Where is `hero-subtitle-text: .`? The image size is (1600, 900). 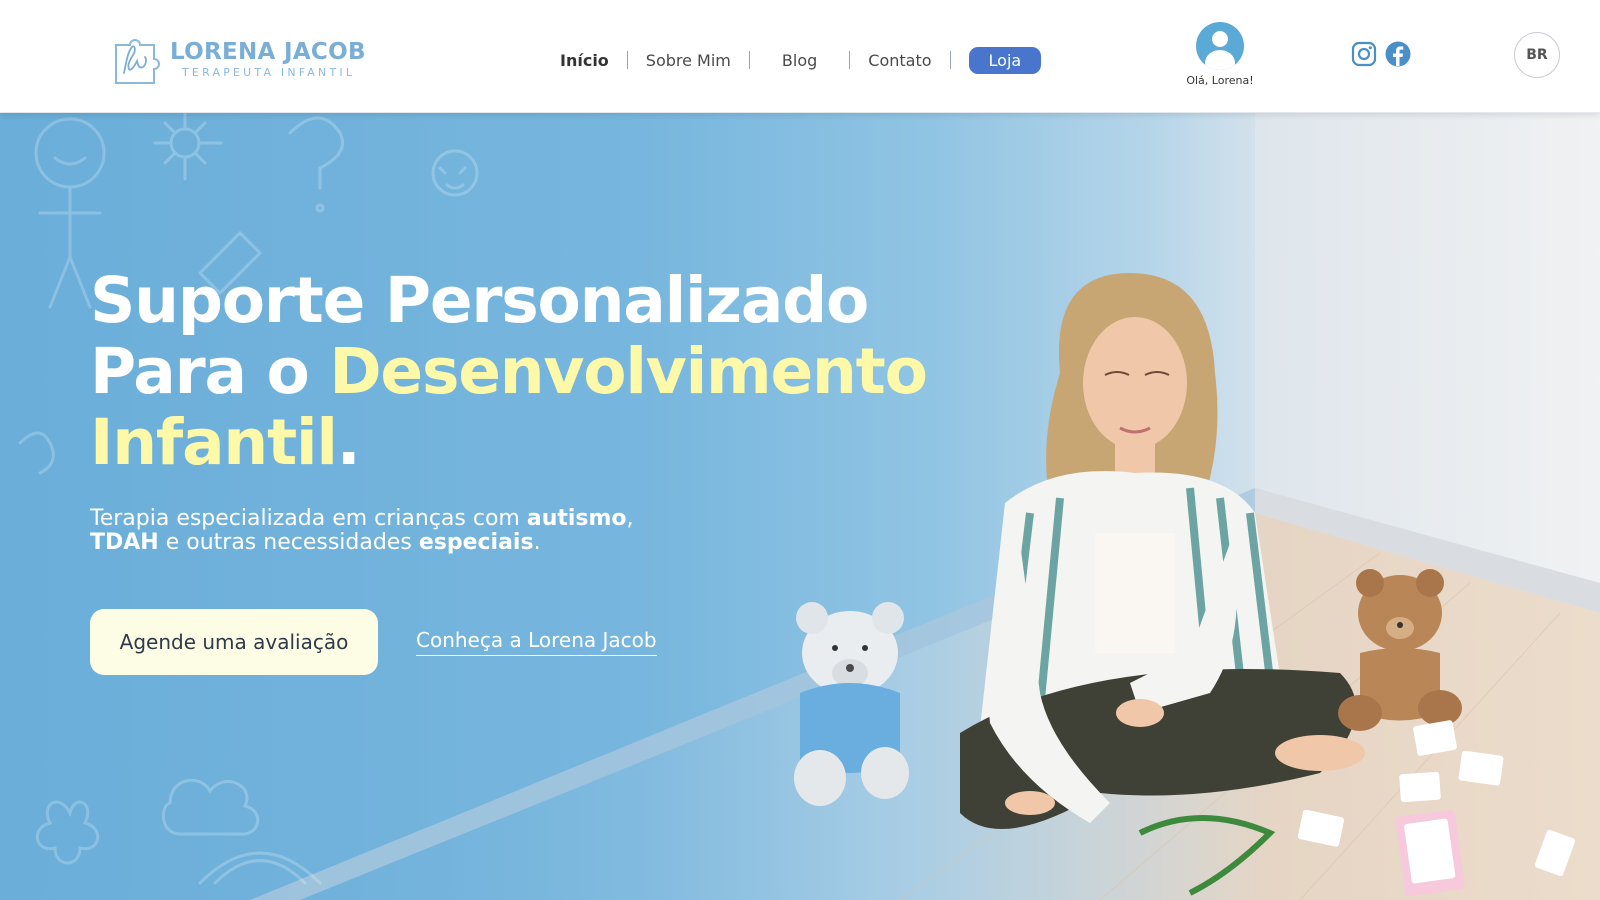
hero-subtitle-text: . is located at coordinates (537, 542).